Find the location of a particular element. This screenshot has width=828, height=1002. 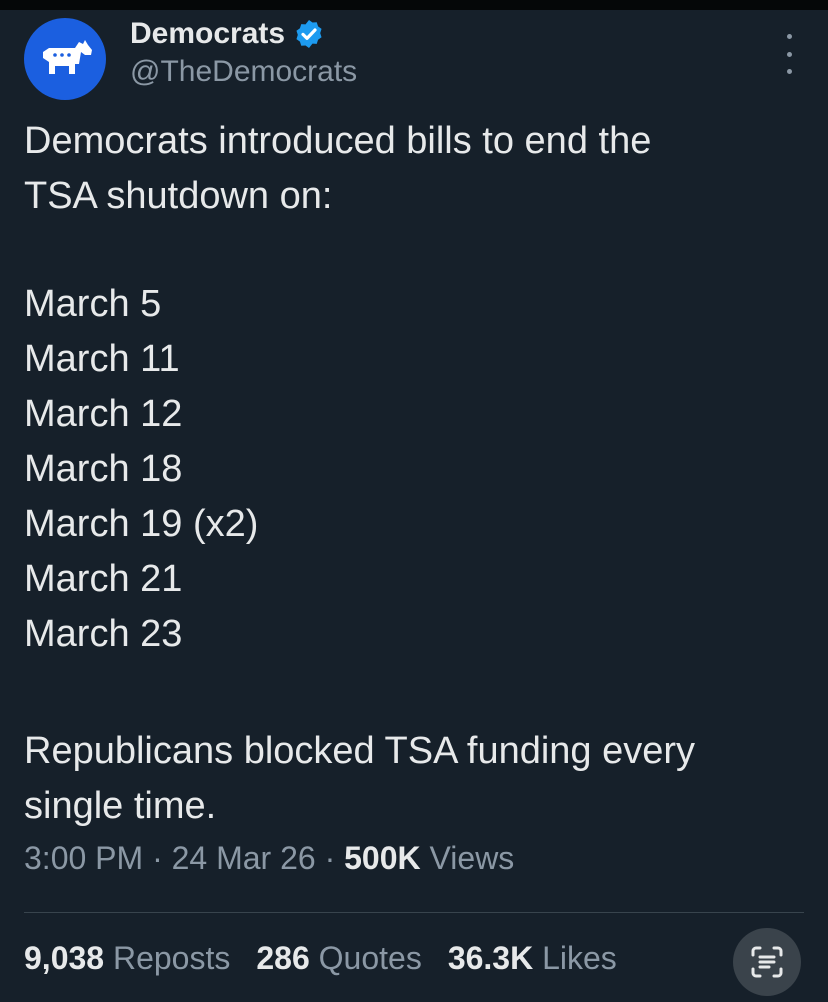

divider is located at coordinates (414, 912).